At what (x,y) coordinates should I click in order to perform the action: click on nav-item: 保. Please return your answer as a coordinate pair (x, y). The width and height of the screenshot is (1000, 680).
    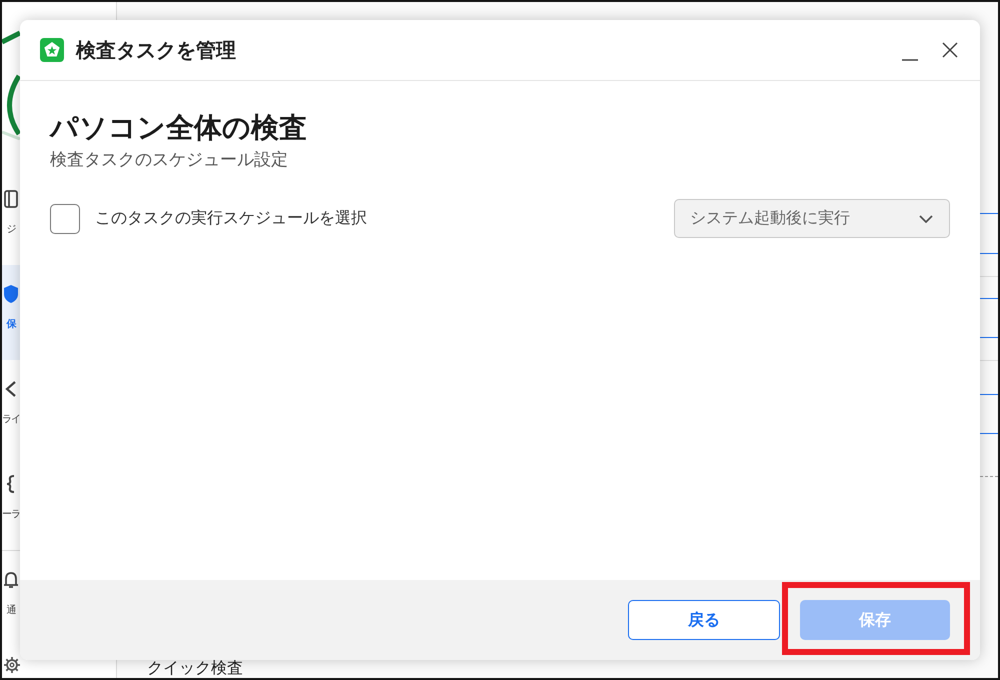
    Looking at the image, I should click on (11, 312).